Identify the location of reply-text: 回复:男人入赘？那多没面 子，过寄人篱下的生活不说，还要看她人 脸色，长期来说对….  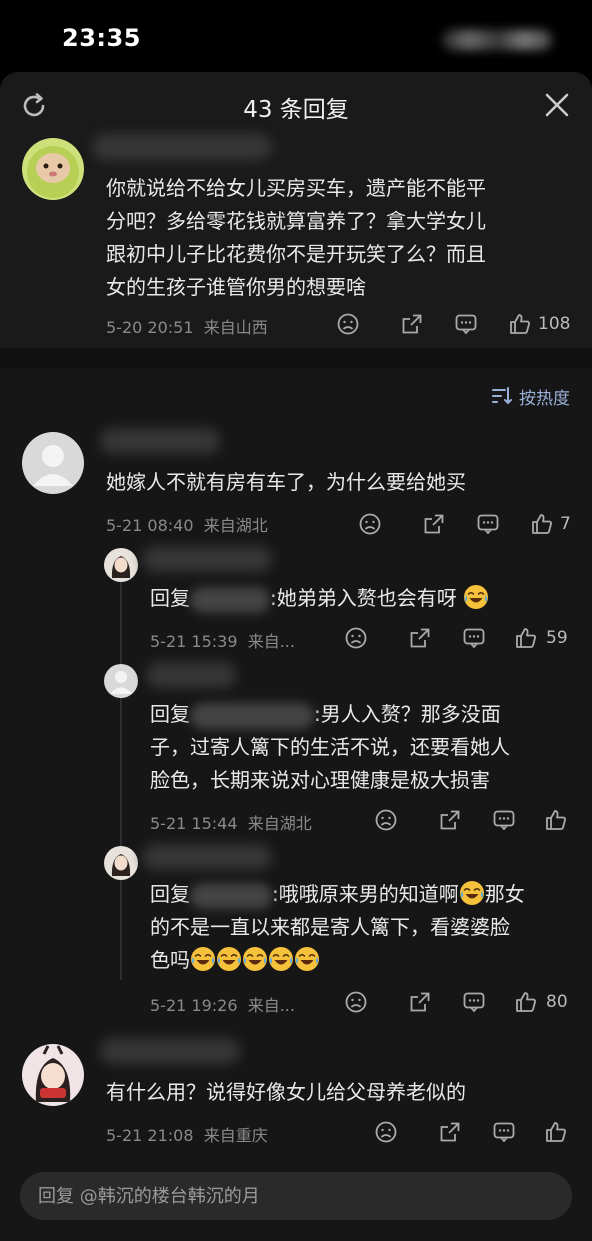
(330, 747).